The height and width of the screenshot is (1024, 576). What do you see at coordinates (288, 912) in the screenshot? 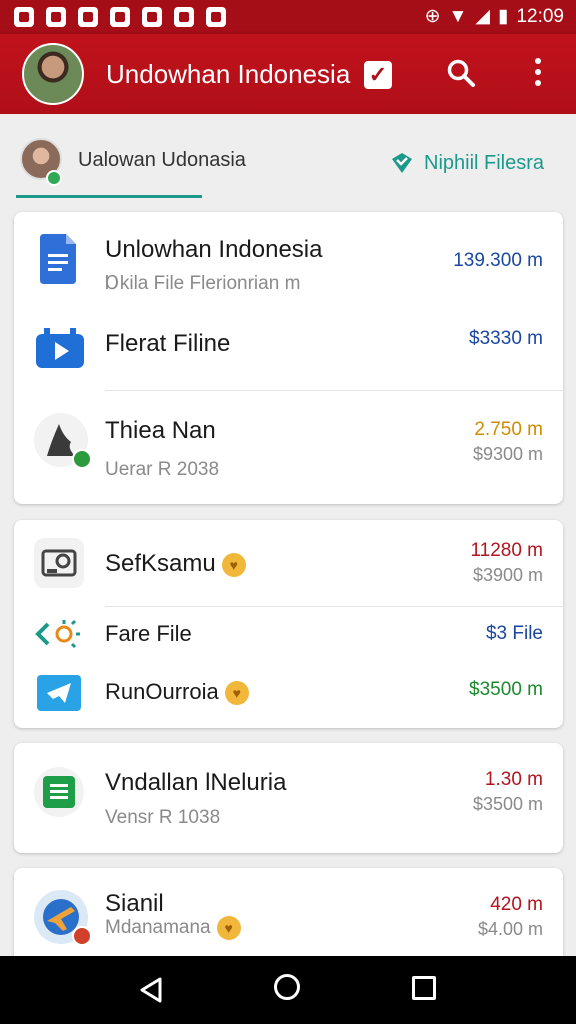
I see `list-item: Sianil Mdanamana ♥ 420 m $4.00 m` at bounding box center [288, 912].